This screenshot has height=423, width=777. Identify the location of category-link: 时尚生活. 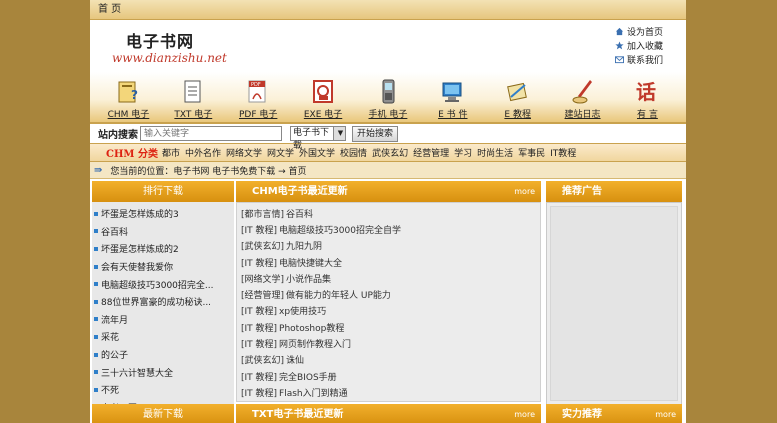
(495, 152).